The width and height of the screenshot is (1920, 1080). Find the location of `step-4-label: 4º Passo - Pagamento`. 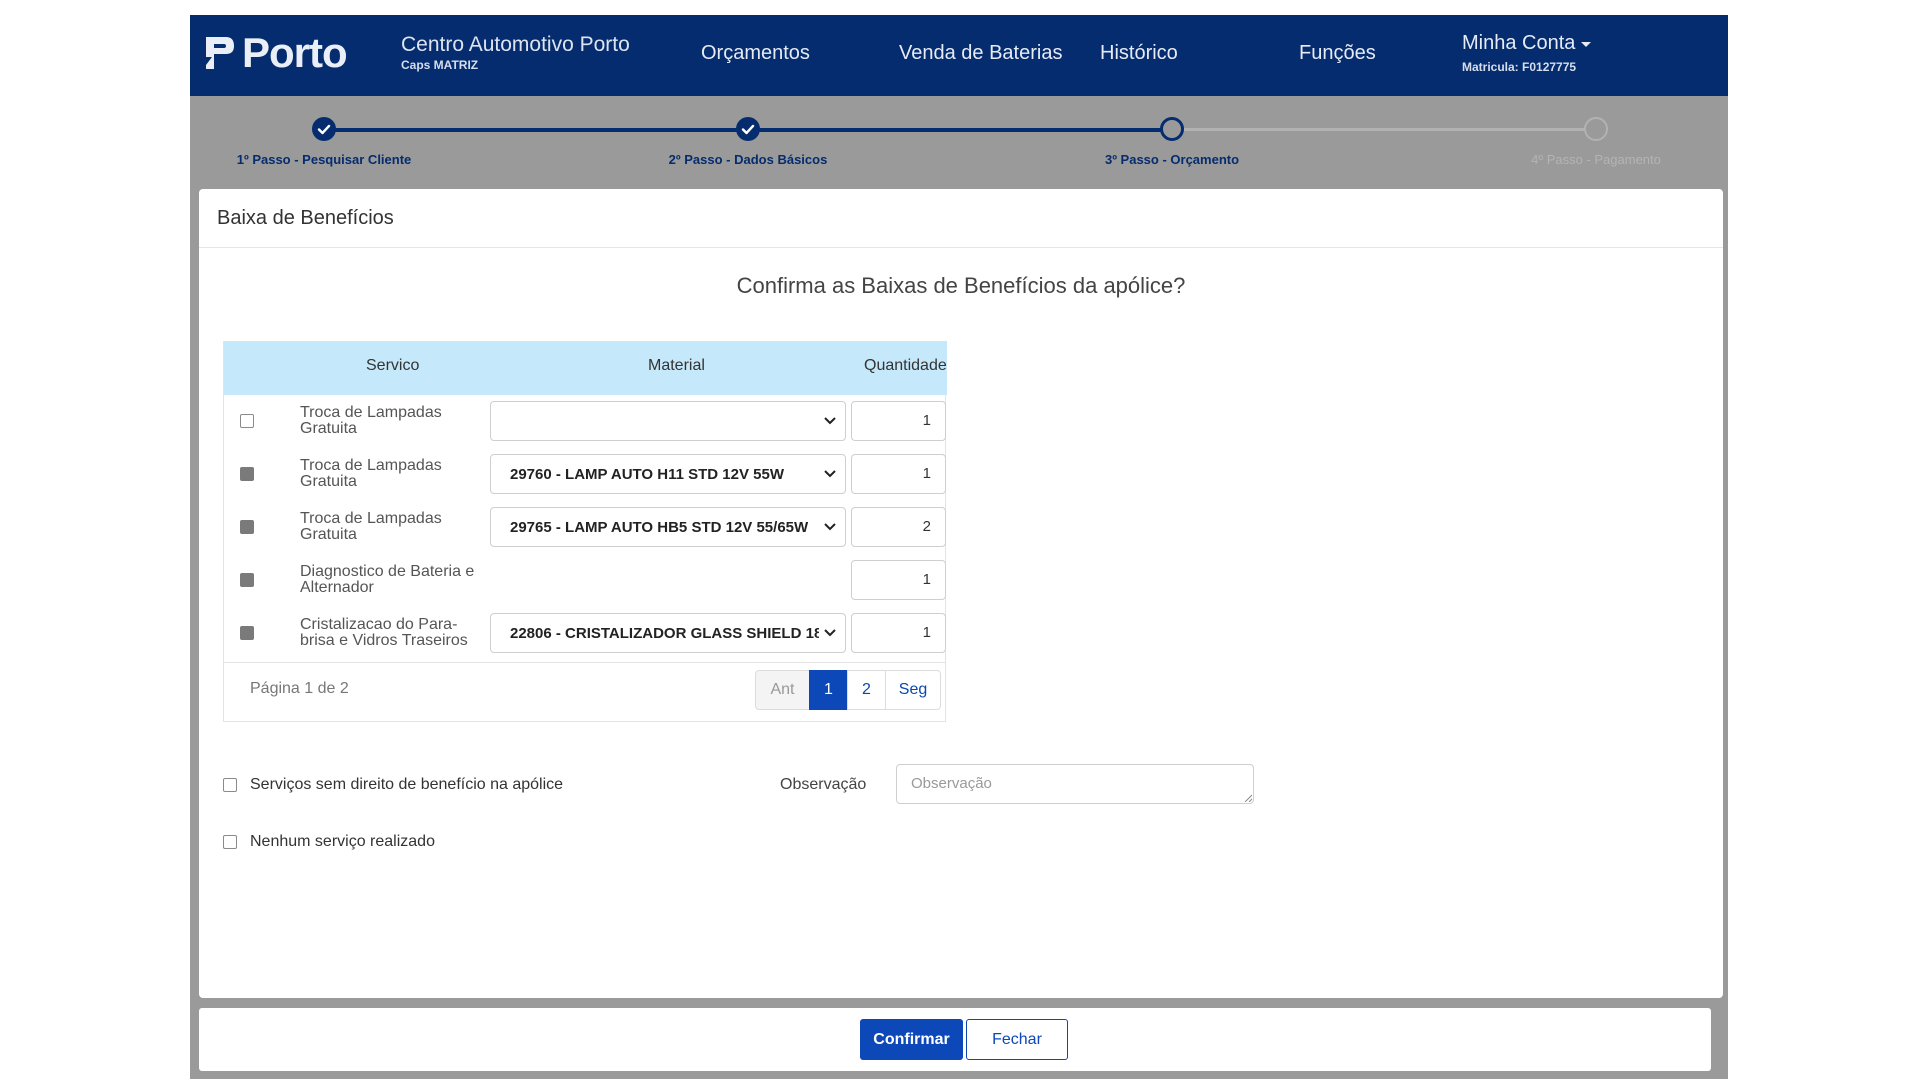

step-4-label: 4º Passo - Pagamento is located at coordinates (1596, 159).